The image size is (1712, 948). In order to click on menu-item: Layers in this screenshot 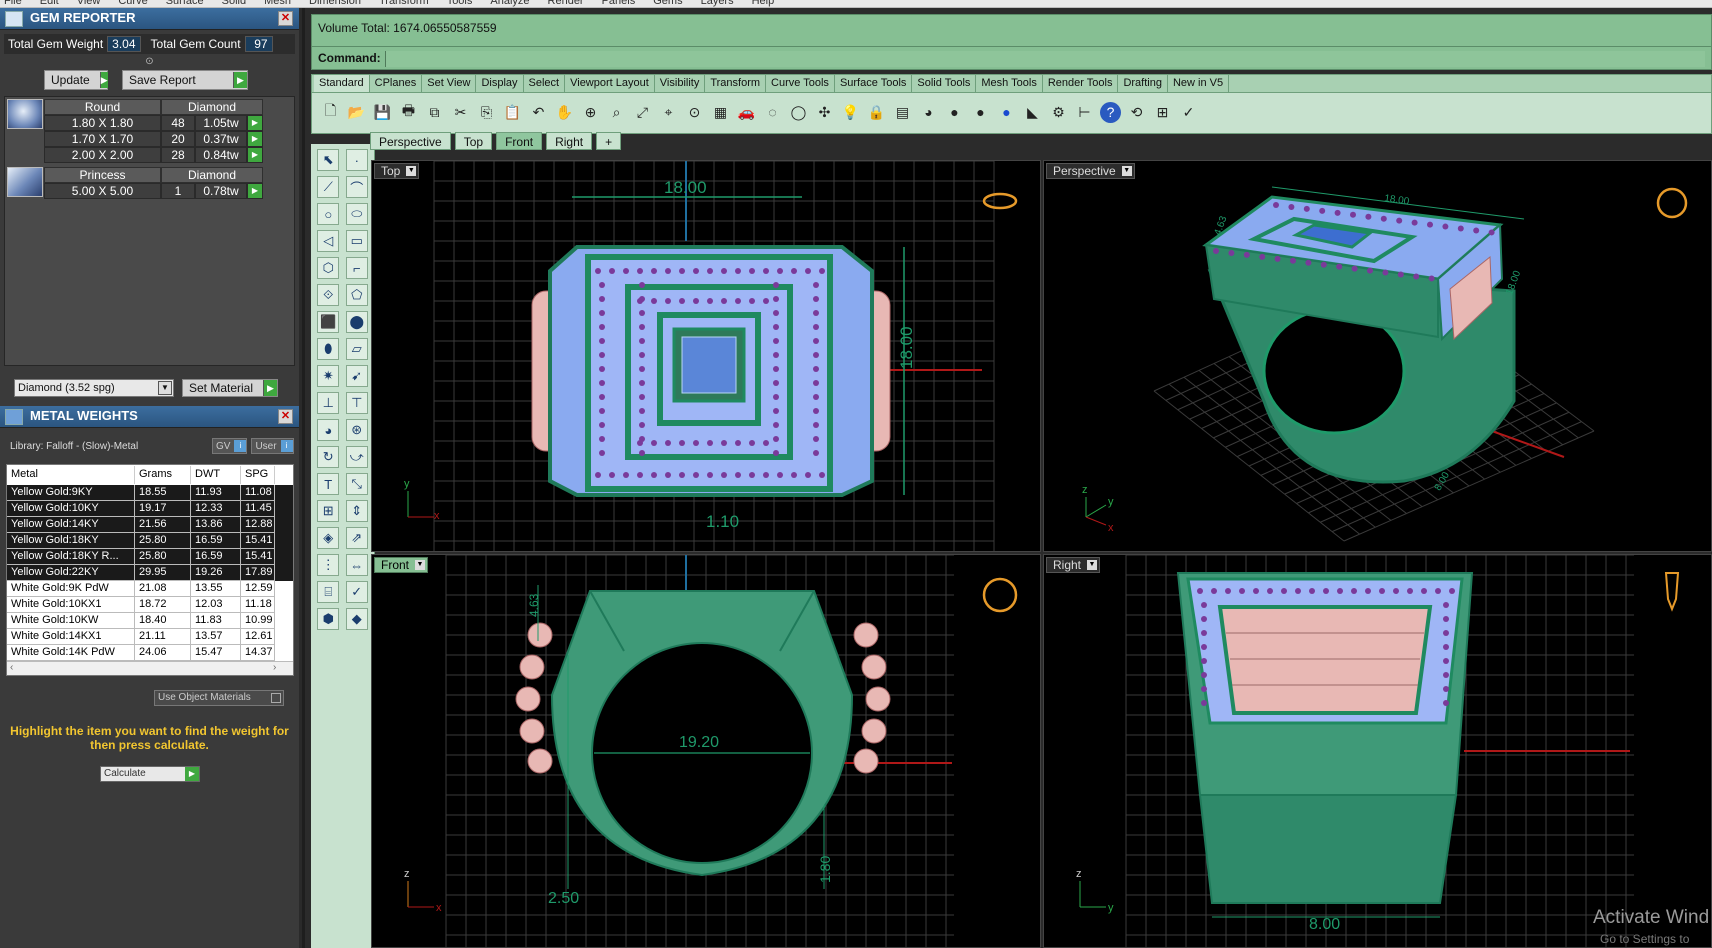, I will do `click(717, 3)`.